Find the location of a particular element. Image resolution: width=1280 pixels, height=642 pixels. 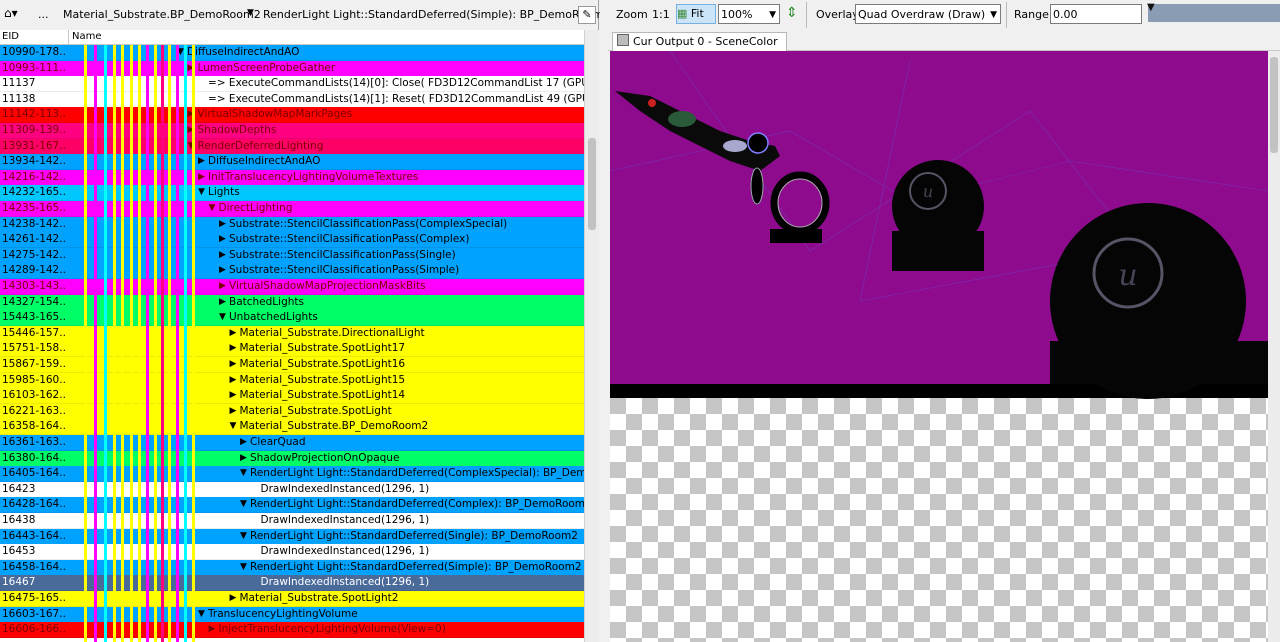

viewer-scrollbar is located at coordinates (1274, 346).